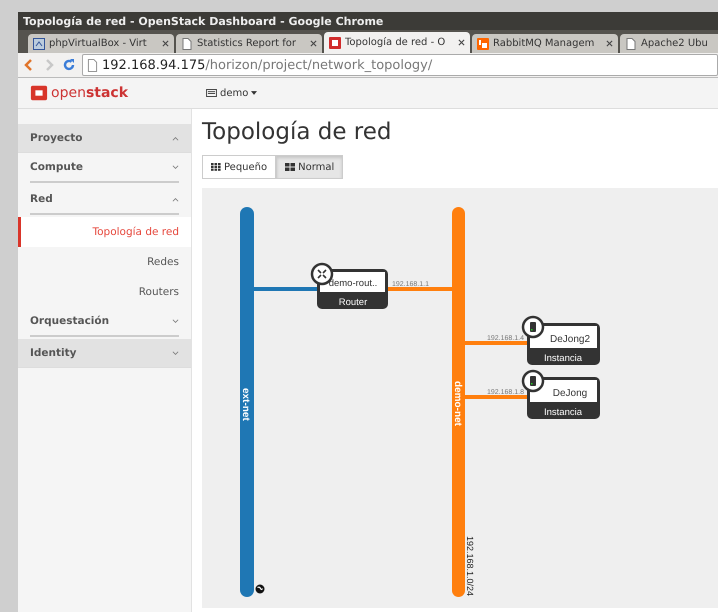  Describe the element at coordinates (104, 262) in the screenshot. I see `sidebar-link: Redes` at that location.